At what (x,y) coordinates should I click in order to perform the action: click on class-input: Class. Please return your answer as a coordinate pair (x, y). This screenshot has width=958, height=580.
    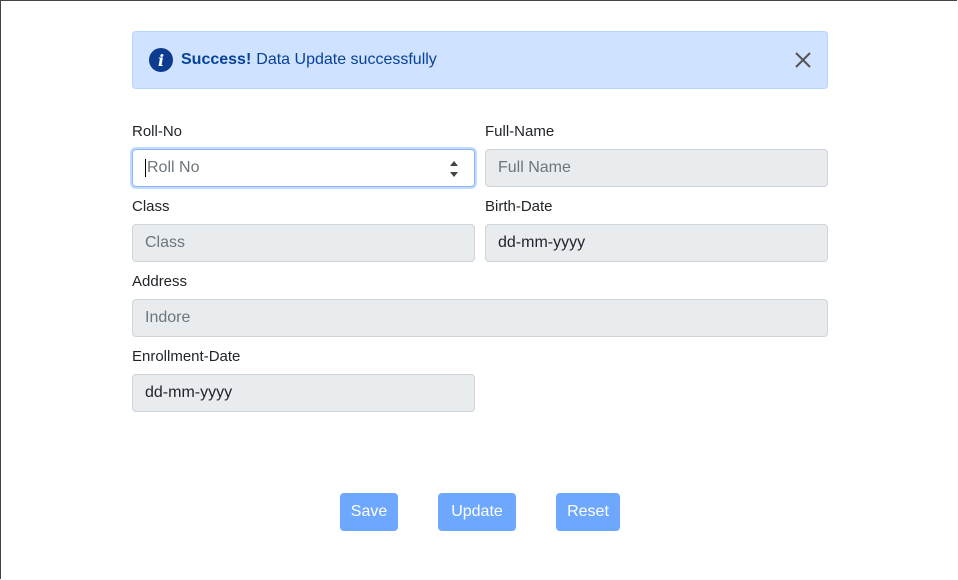
    Looking at the image, I should click on (303, 243).